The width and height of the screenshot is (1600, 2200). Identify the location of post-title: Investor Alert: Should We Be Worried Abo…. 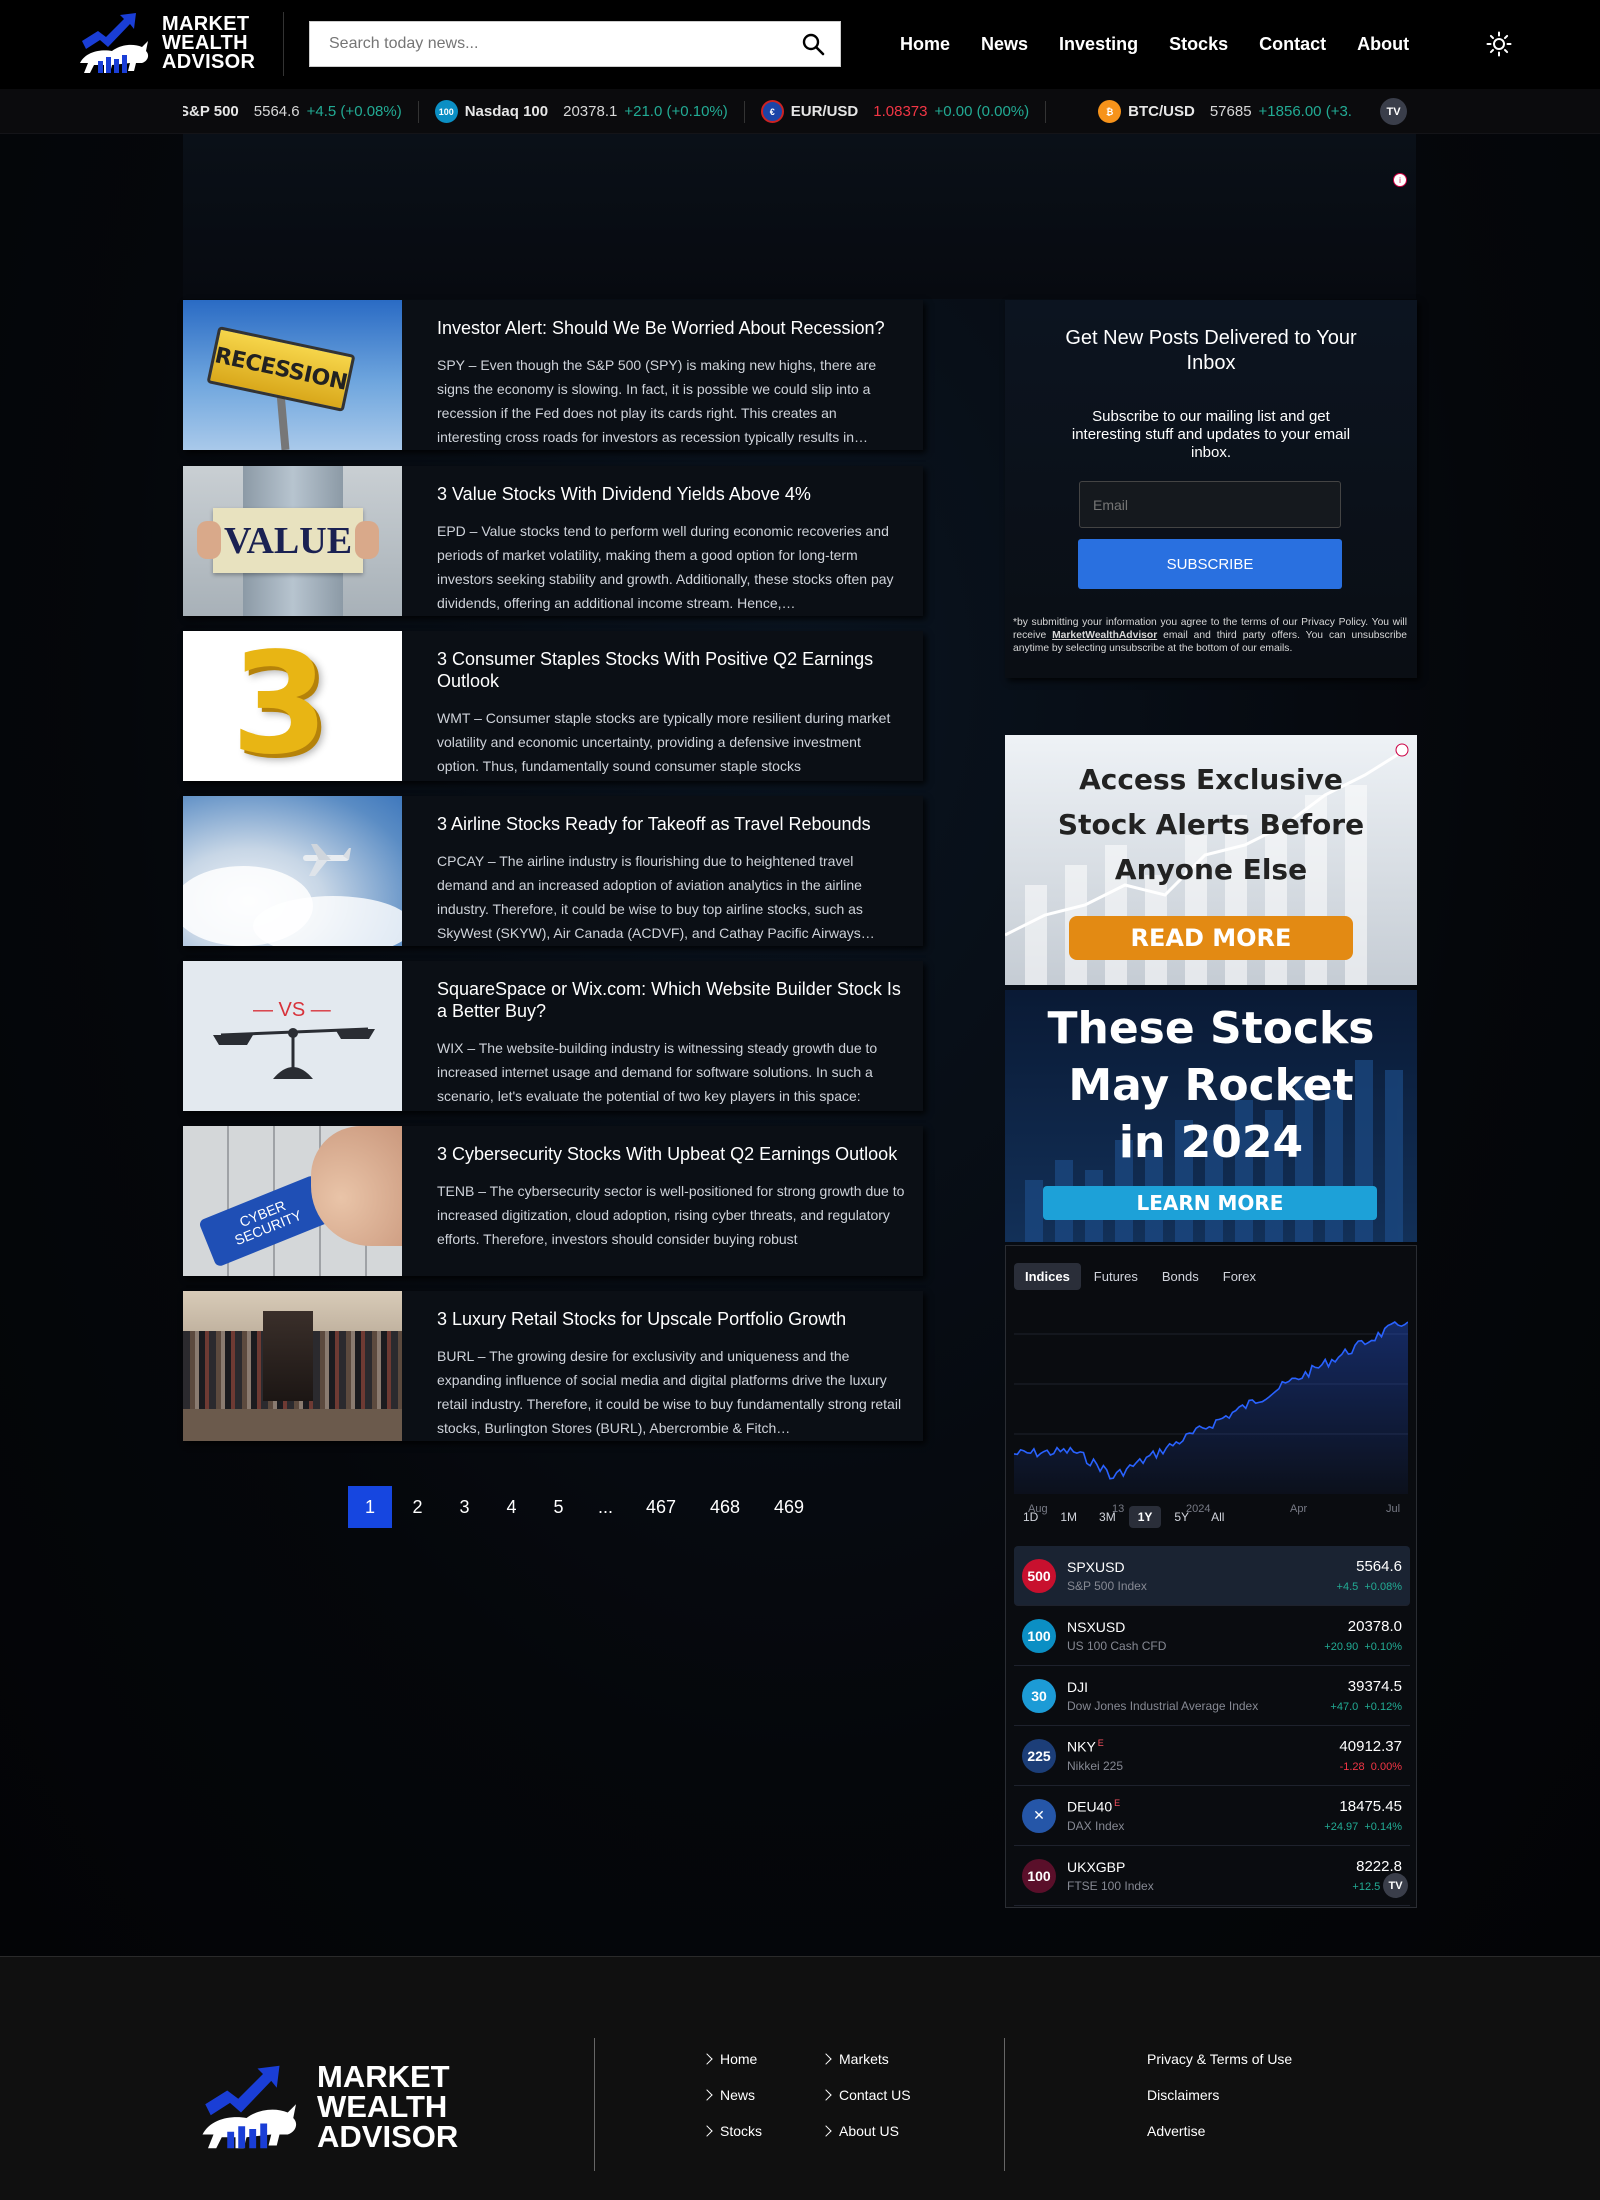
(671, 328).